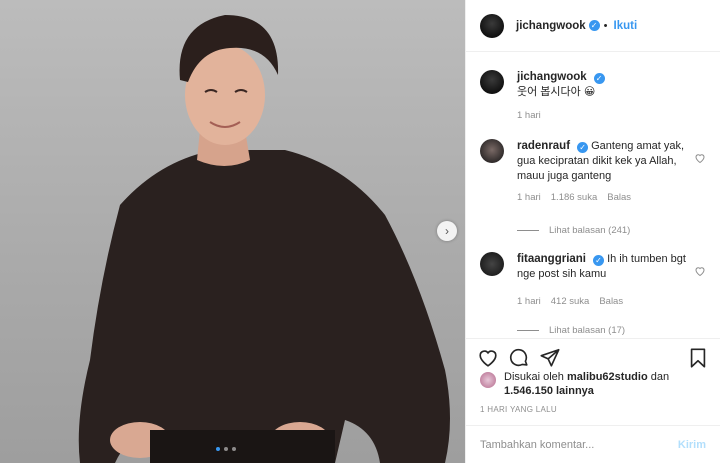 The image size is (720, 463). I want to click on view-replies-button: Lihat balasan (17), so click(611, 330).